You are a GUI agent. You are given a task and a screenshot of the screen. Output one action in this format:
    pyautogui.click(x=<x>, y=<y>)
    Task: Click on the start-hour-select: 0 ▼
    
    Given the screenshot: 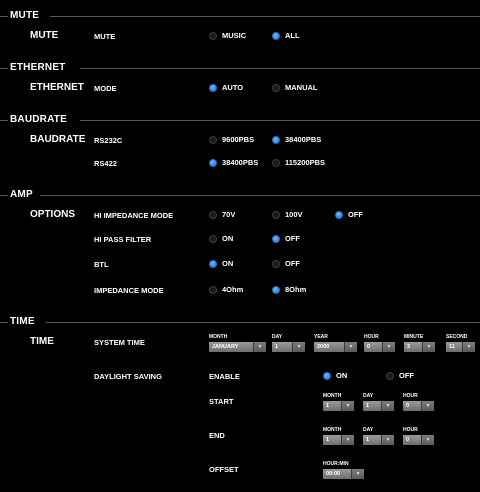 What is the action you would take?
    pyautogui.click(x=418, y=406)
    